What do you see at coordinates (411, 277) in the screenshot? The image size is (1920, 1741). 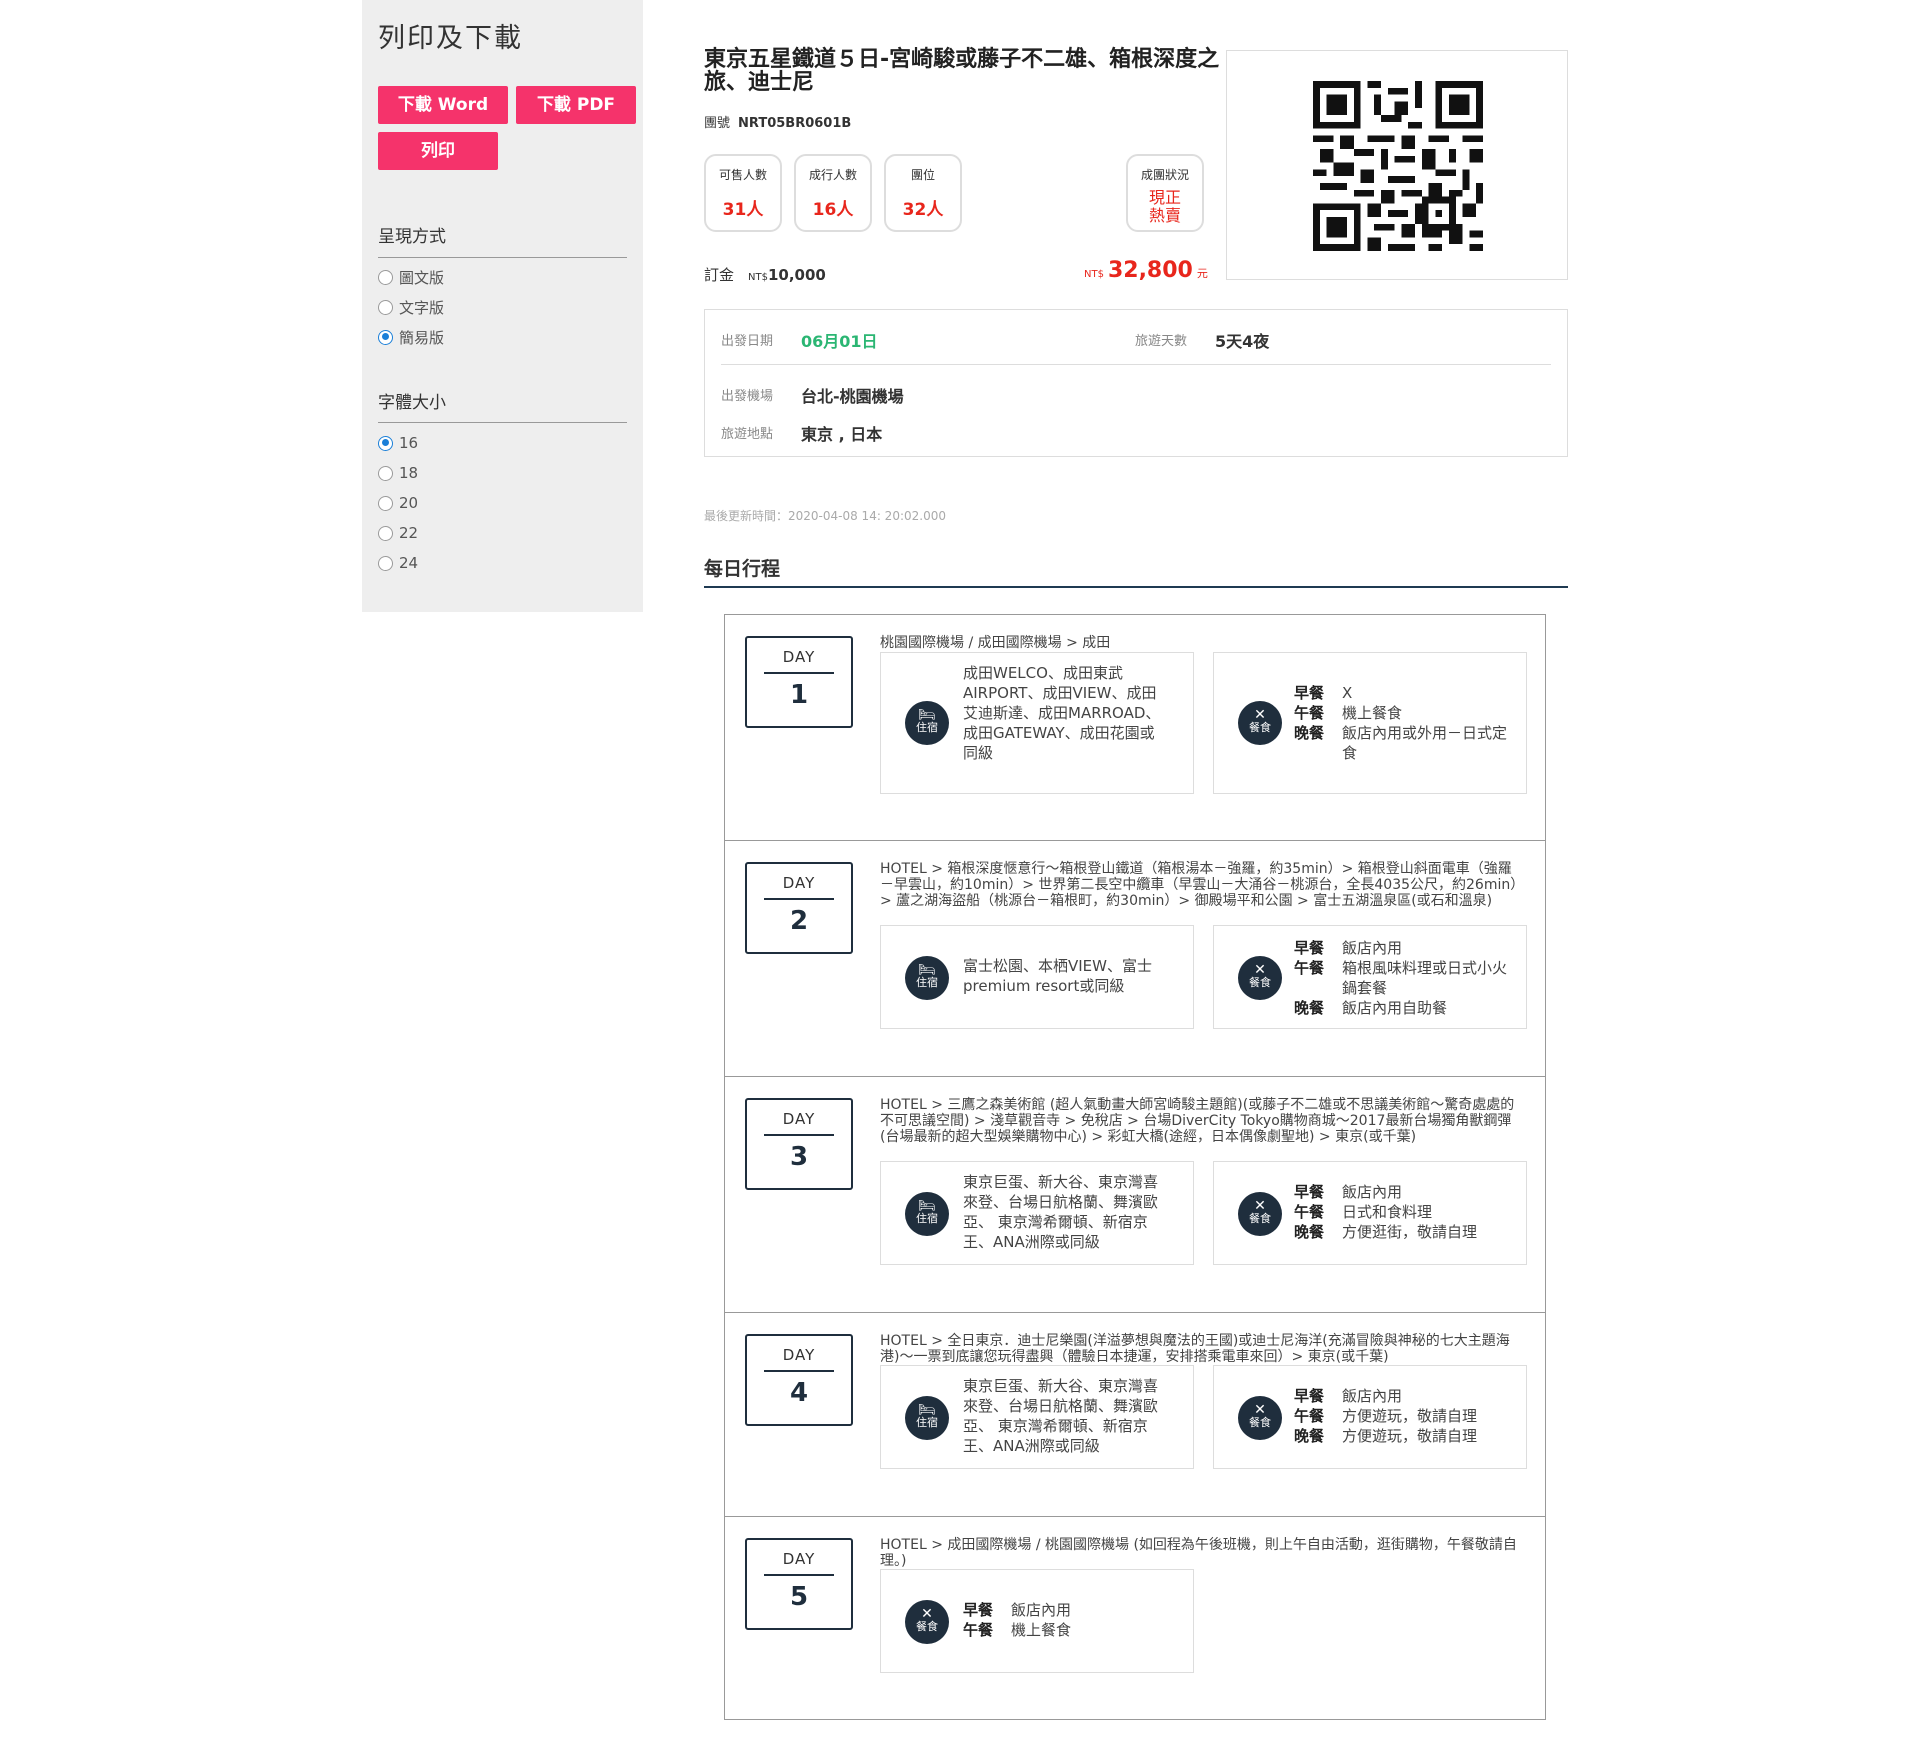 I see `display-option-graphic: 圖文版` at bounding box center [411, 277].